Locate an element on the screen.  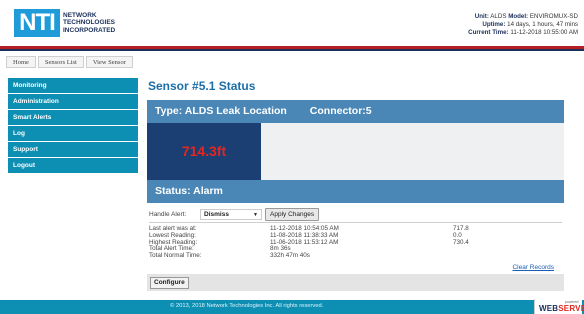
webserve-logo: powered WEBSERVE is located at coordinates (559, 306).